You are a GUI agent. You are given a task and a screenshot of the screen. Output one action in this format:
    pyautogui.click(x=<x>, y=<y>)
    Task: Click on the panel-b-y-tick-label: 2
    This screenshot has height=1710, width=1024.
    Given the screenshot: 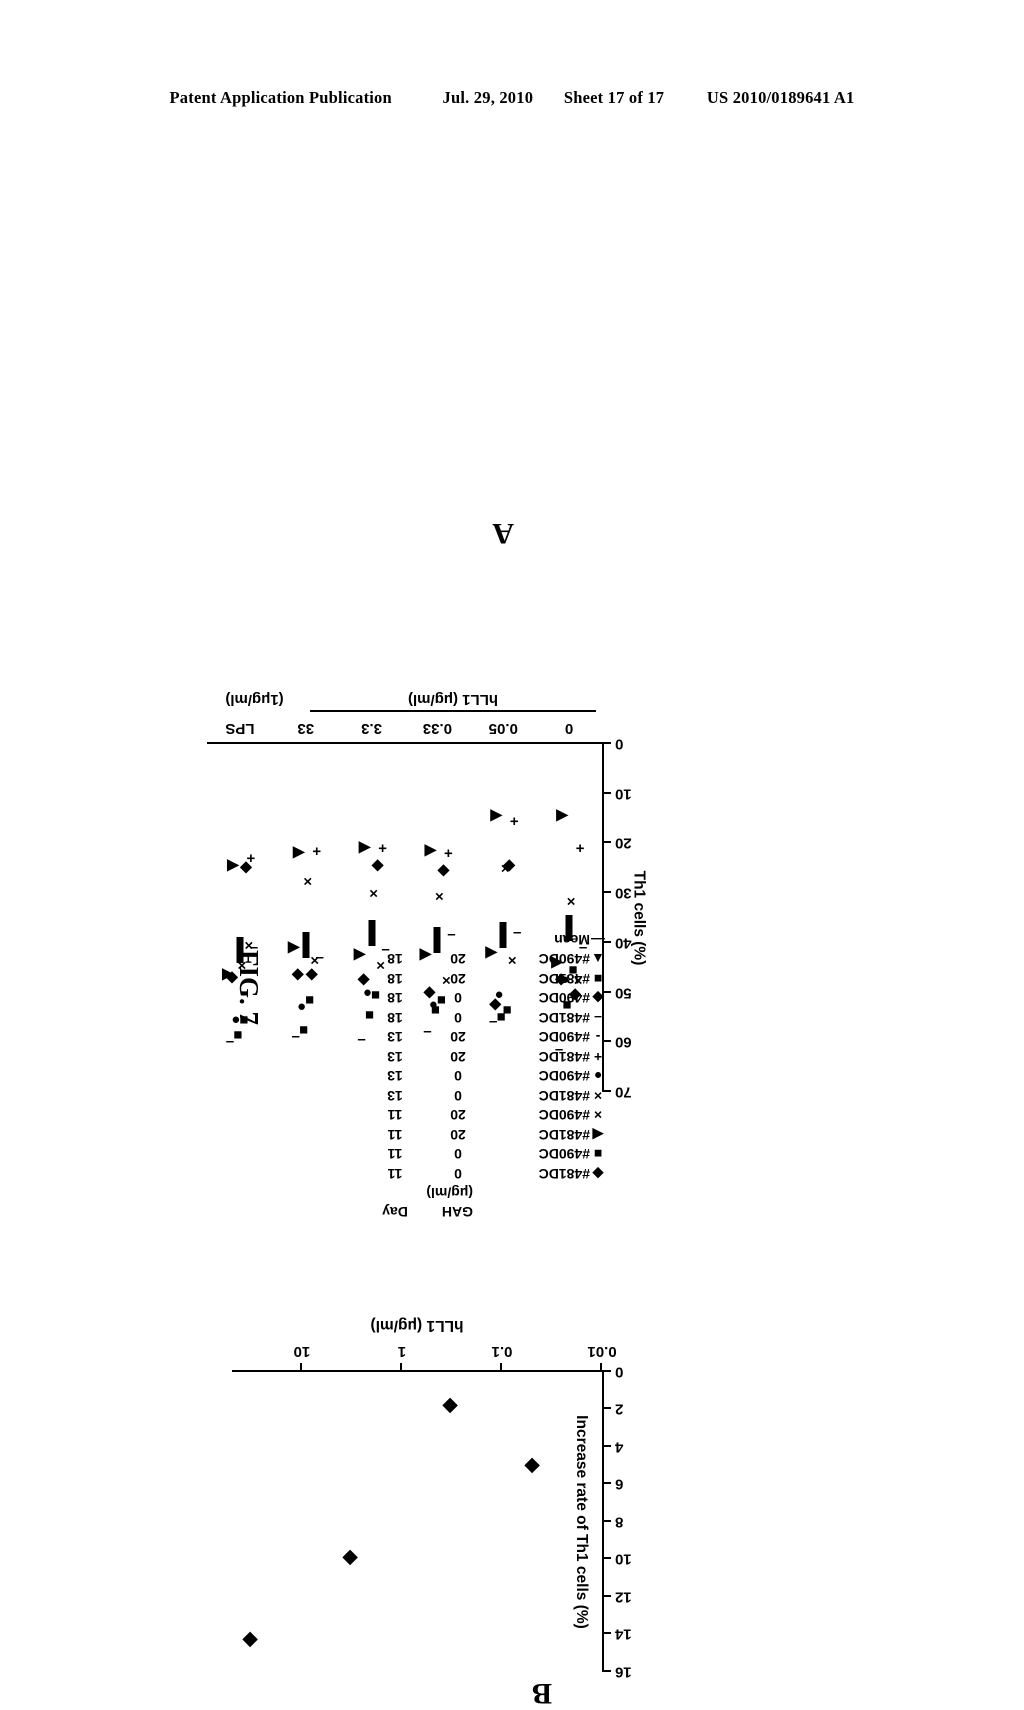 What is the action you would take?
    pyautogui.click(x=619, y=1409)
    